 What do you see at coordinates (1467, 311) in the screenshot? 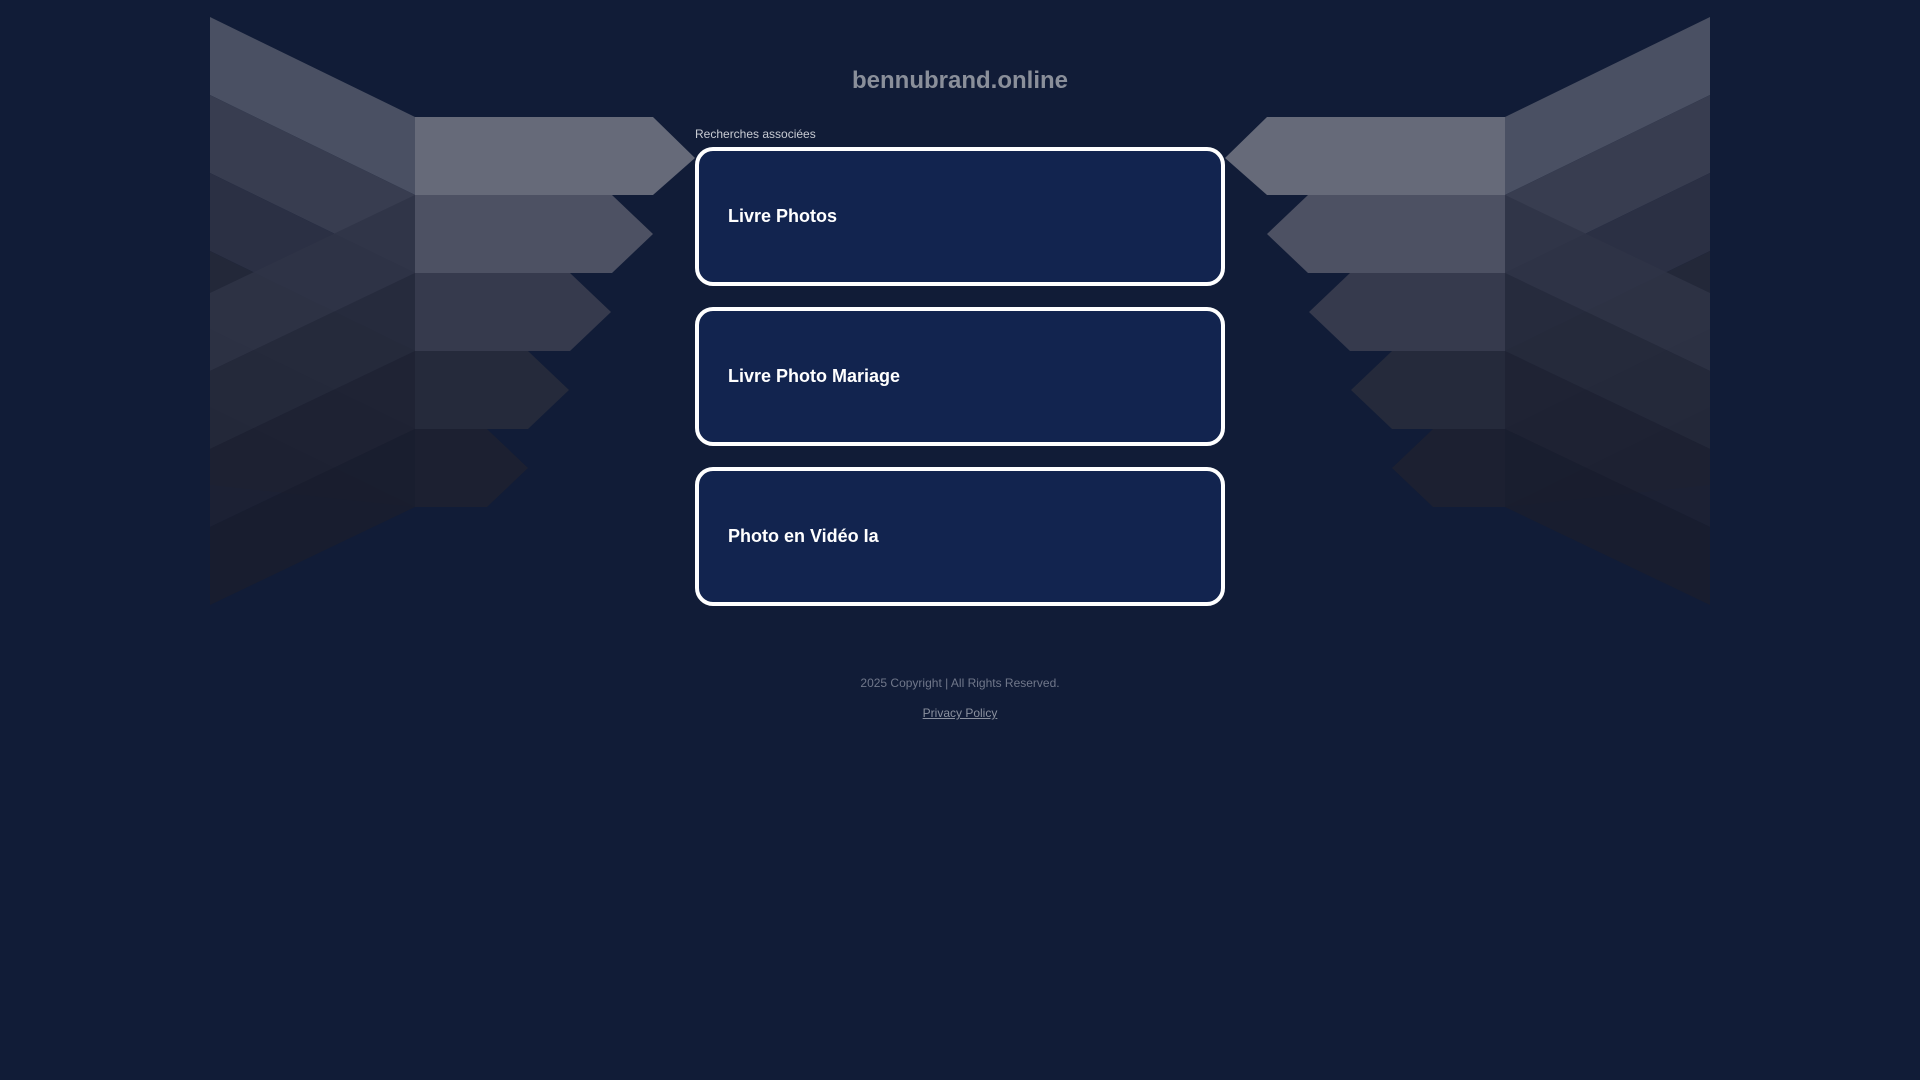
I see `right-wing` at bounding box center [1467, 311].